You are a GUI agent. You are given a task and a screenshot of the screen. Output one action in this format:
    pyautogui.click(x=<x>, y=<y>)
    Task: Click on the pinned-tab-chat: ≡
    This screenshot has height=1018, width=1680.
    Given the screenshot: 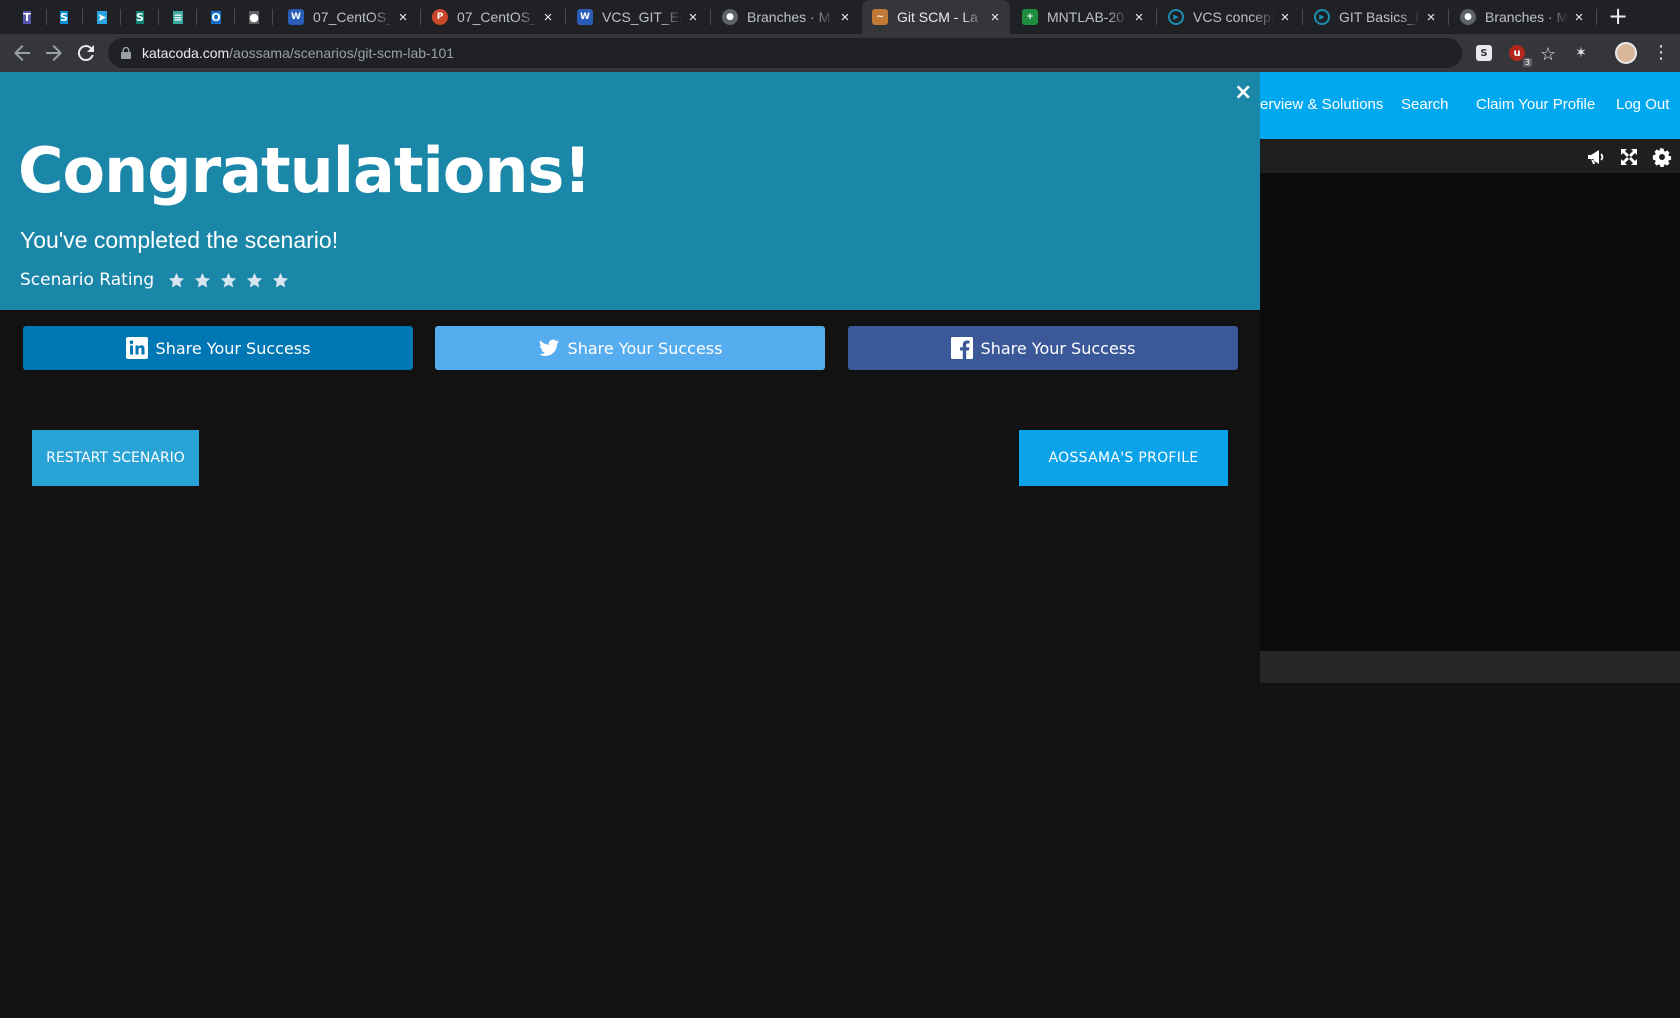 What is the action you would take?
    pyautogui.click(x=178, y=17)
    